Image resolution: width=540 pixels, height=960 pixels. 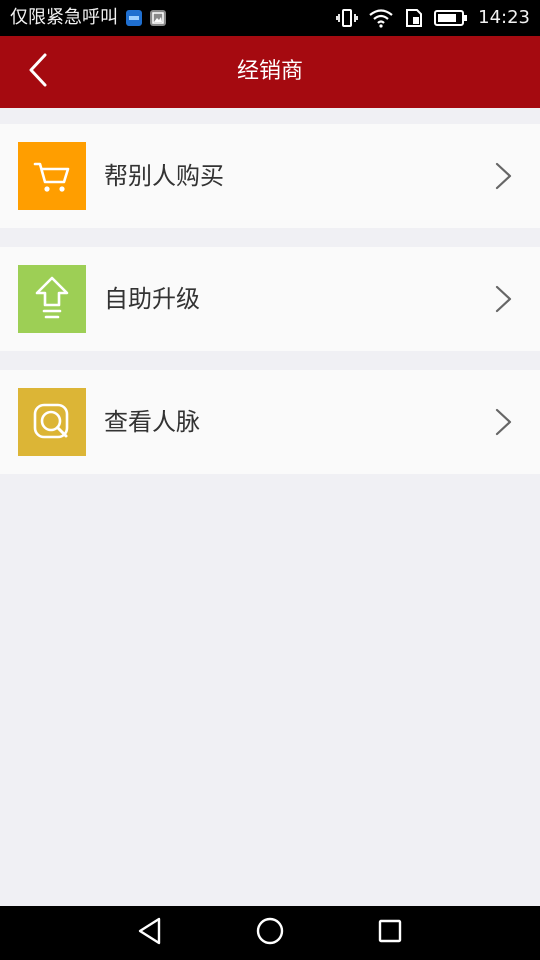 I want to click on cart-icon, so click(x=52, y=176).